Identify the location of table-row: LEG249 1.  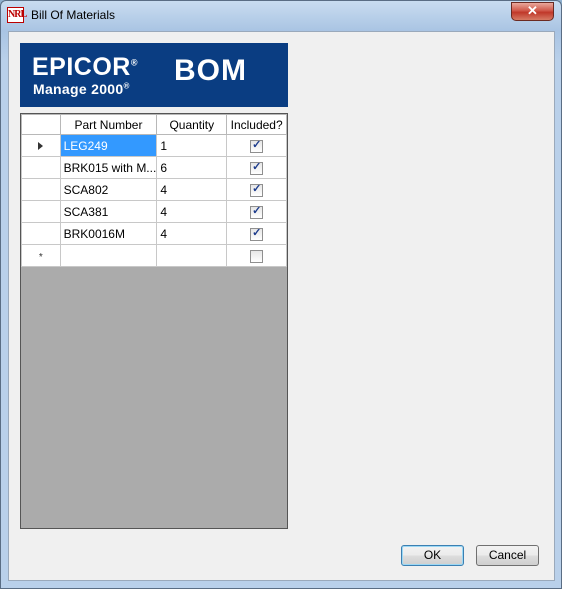
(154, 145).